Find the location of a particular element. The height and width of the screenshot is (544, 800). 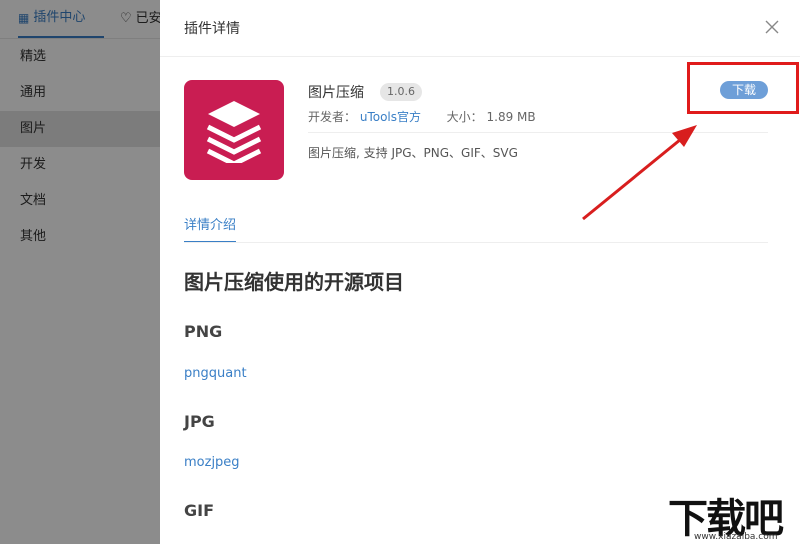

close-icon is located at coordinates (772, 27).